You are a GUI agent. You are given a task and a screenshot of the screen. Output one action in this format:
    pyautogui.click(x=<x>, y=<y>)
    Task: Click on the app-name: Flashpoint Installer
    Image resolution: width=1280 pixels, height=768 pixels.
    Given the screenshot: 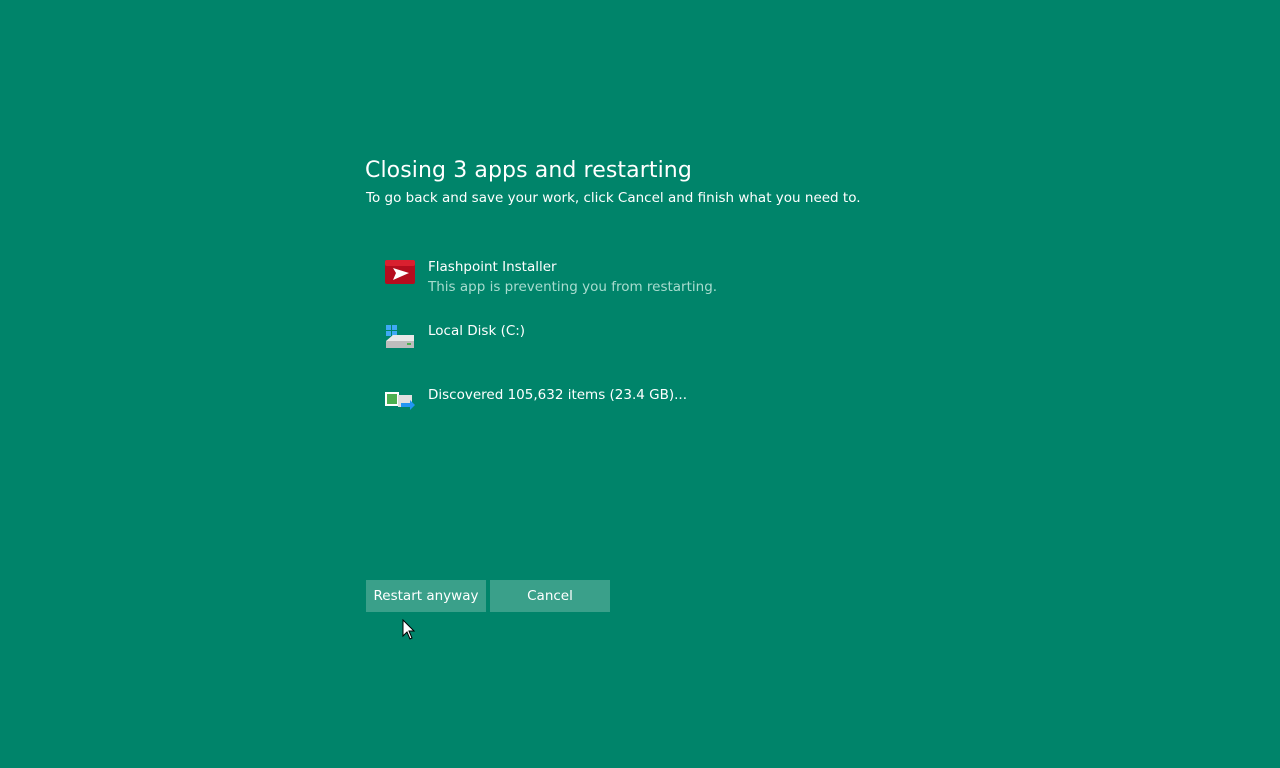 What is the action you would take?
    pyautogui.click(x=492, y=267)
    